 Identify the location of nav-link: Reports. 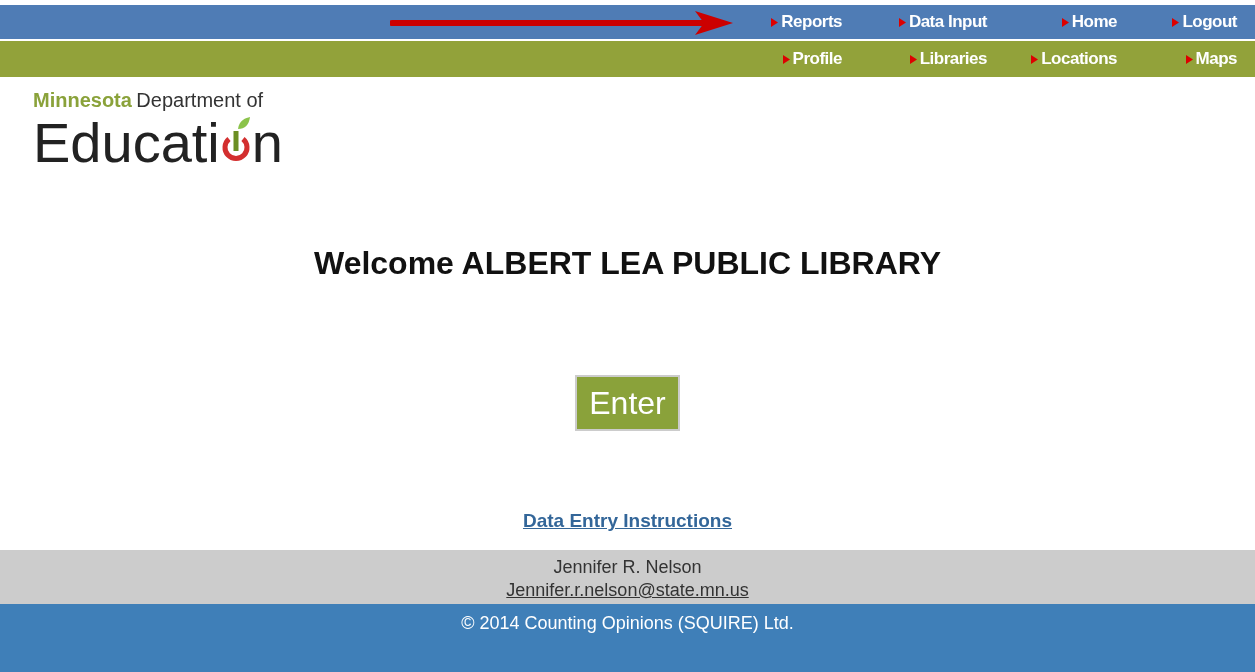
(810, 22).